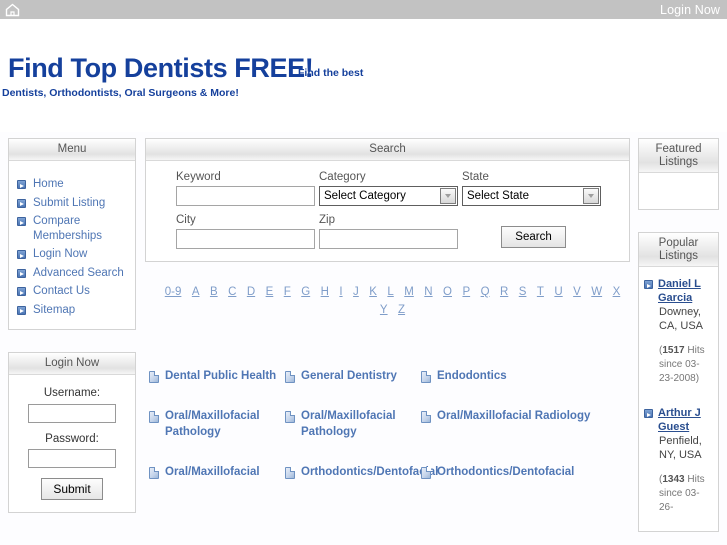 This screenshot has height=545, width=727. I want to click on category-item: Oral/Maxillofacial Radiology, so click(508, 424).